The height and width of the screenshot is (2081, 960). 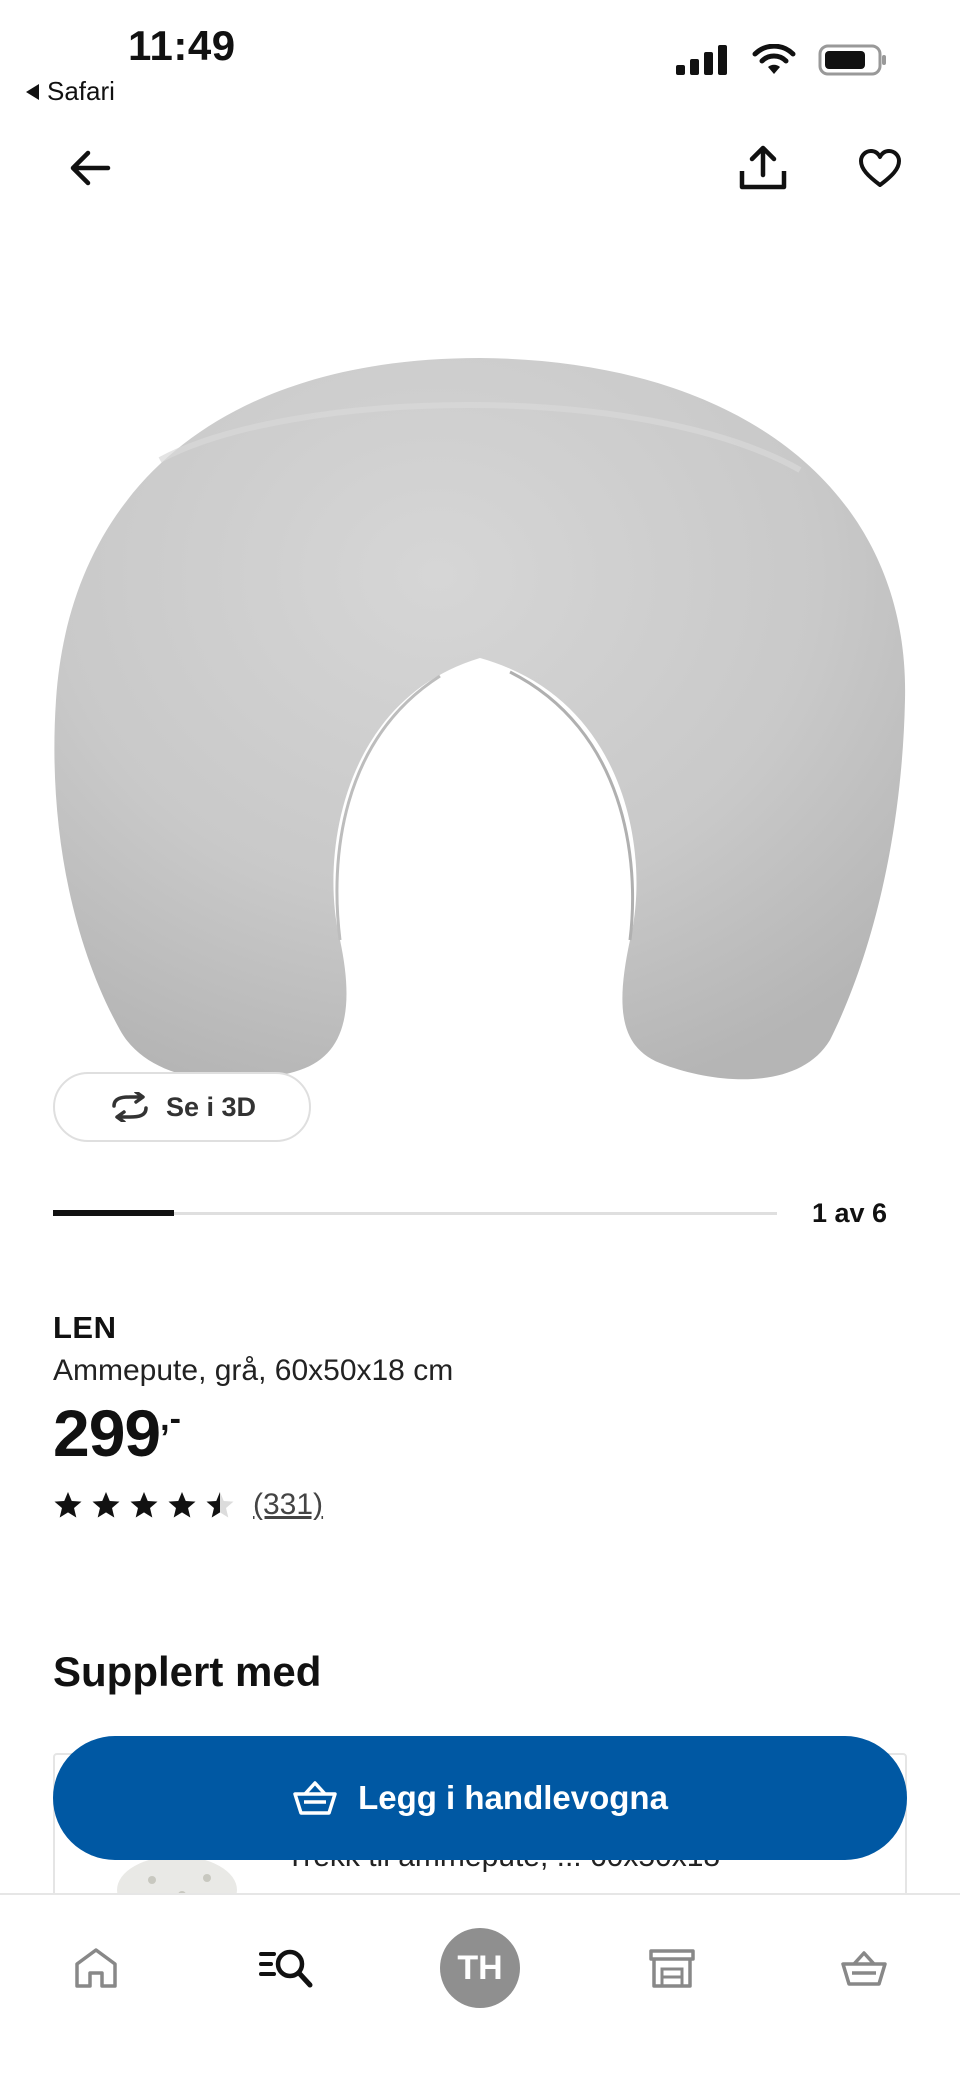 I want to click on home-icon, so click(x=96, y=1968).